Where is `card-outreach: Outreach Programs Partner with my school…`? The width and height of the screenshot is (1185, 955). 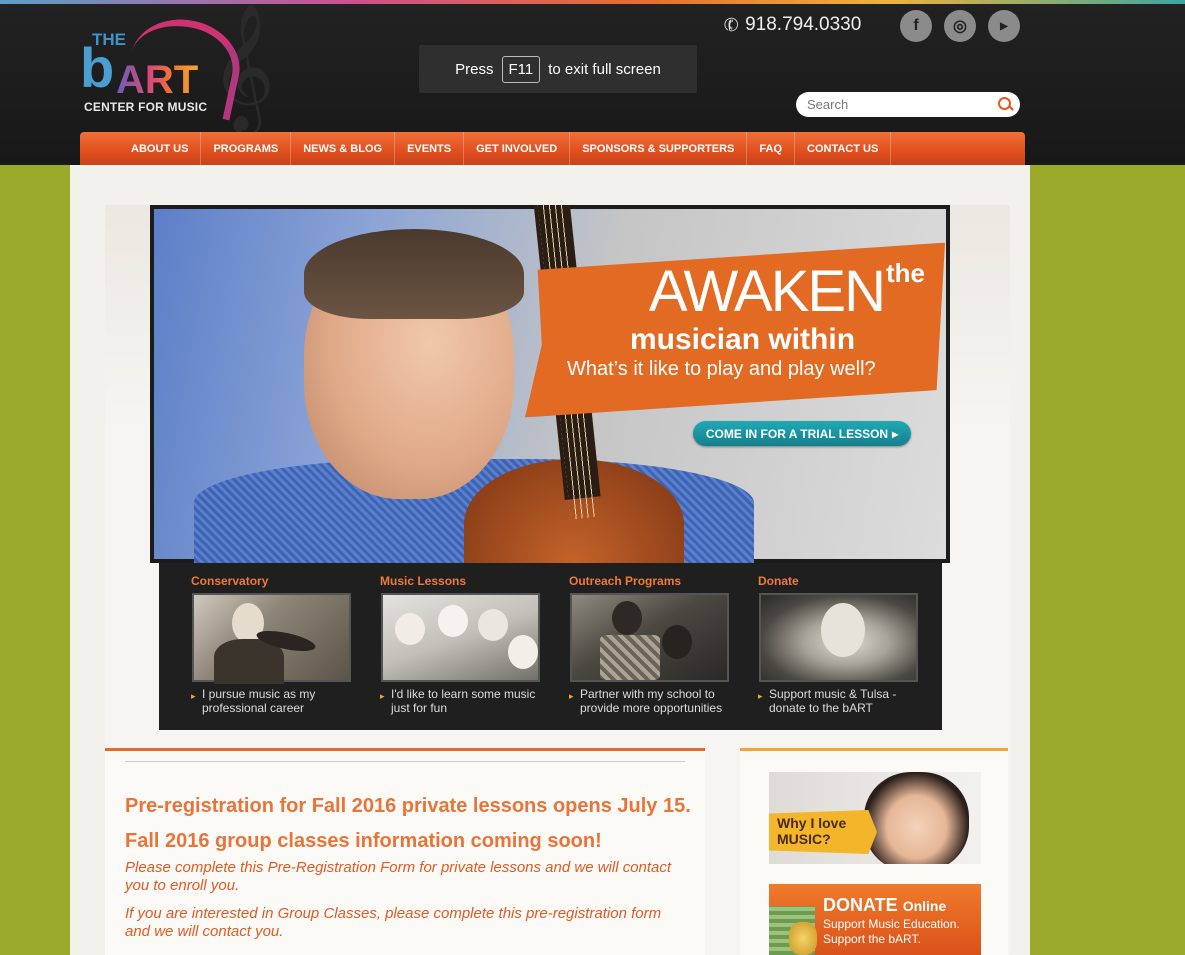 card-outreach: Outreach Programs Partner with my school… is located at coordinates (638, 646).